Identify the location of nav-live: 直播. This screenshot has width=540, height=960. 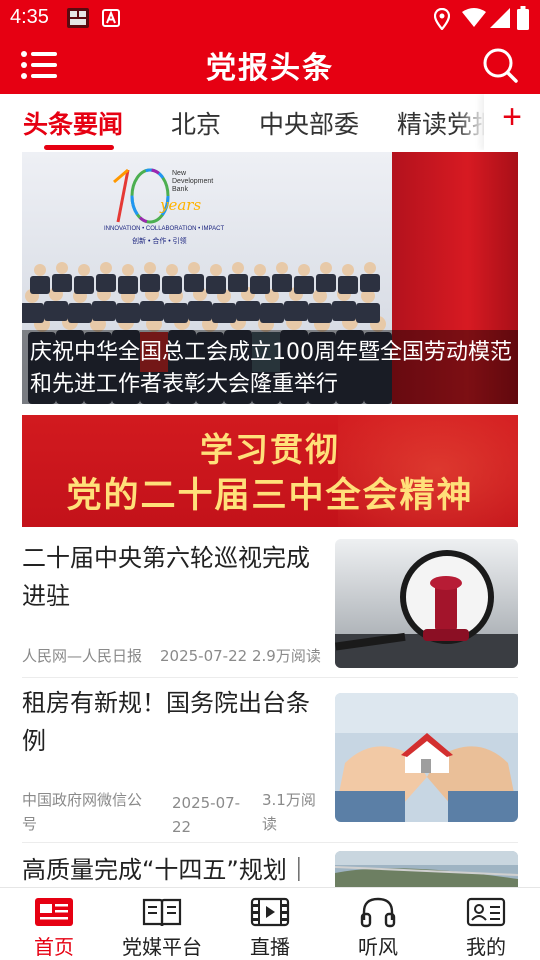
(270, 924).